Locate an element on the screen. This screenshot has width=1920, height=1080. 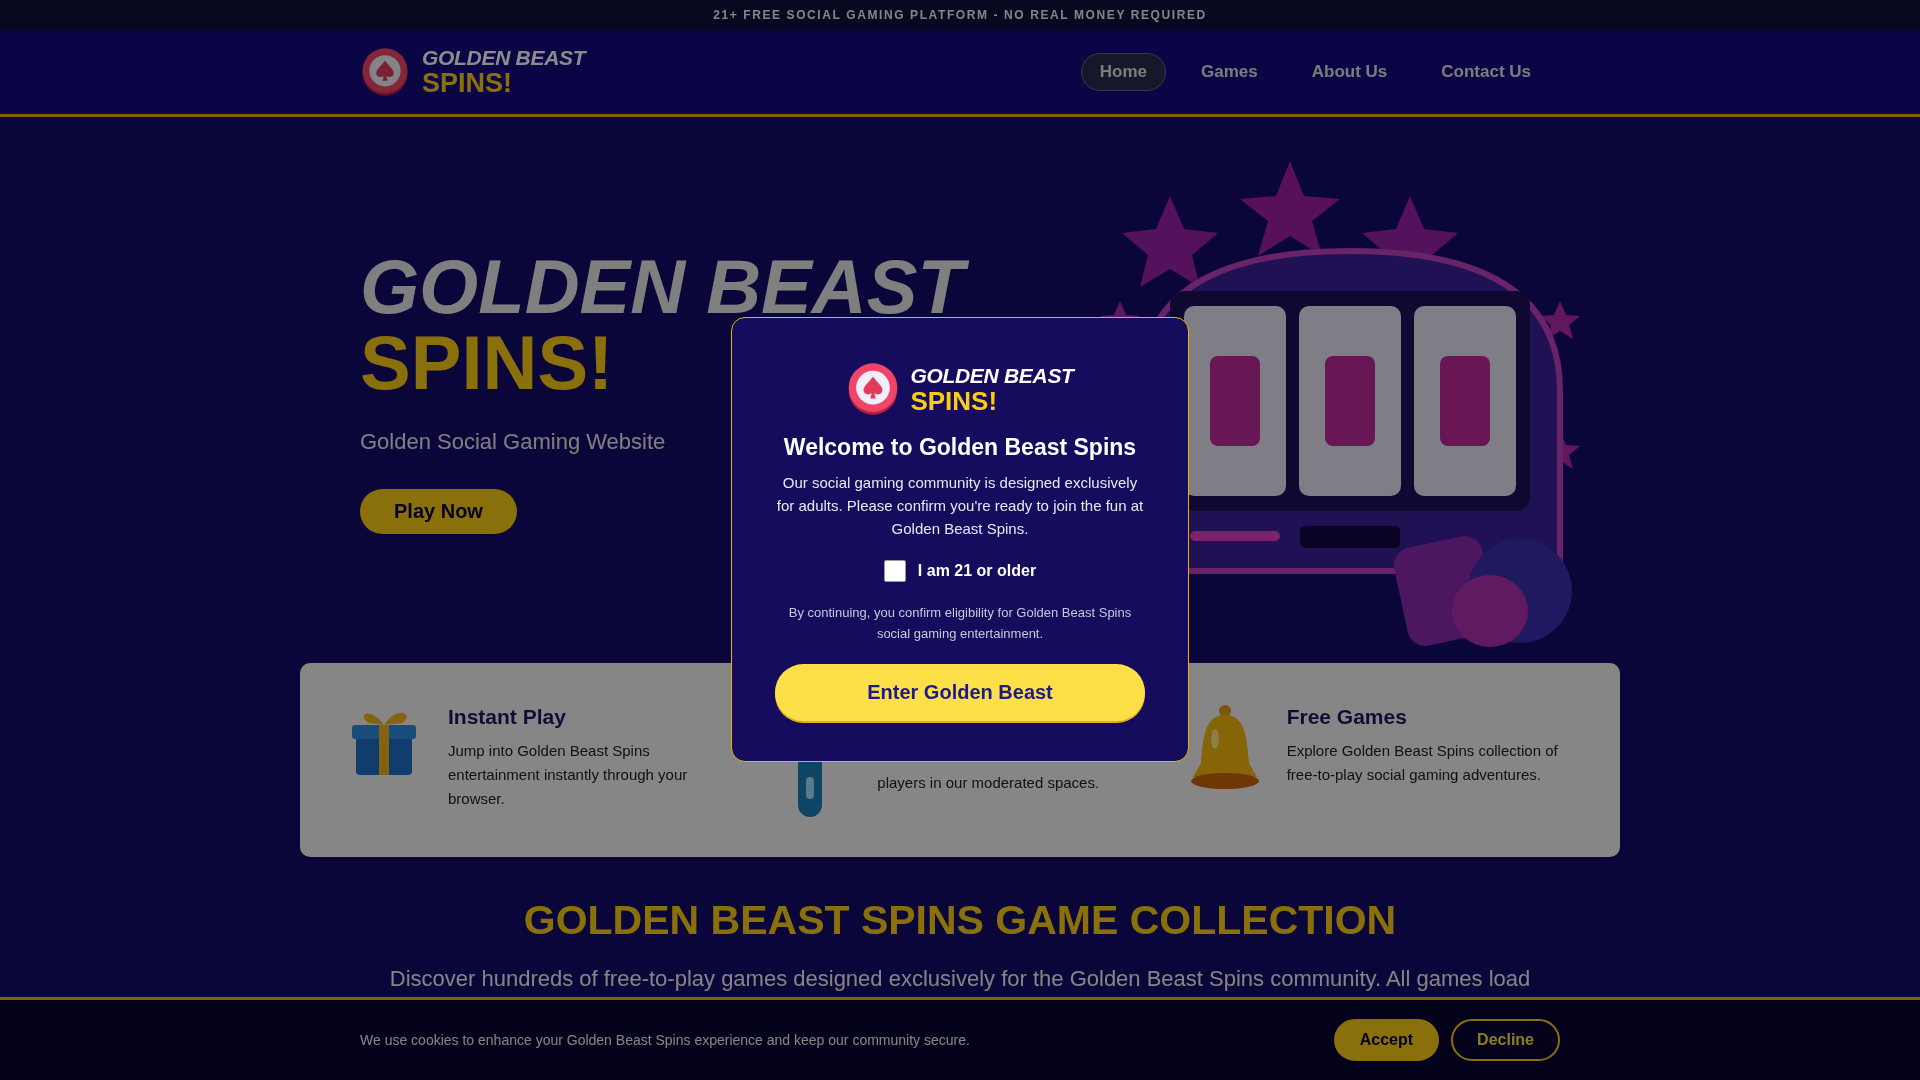
nav-link: Games is located at coordinates (1229, 72).